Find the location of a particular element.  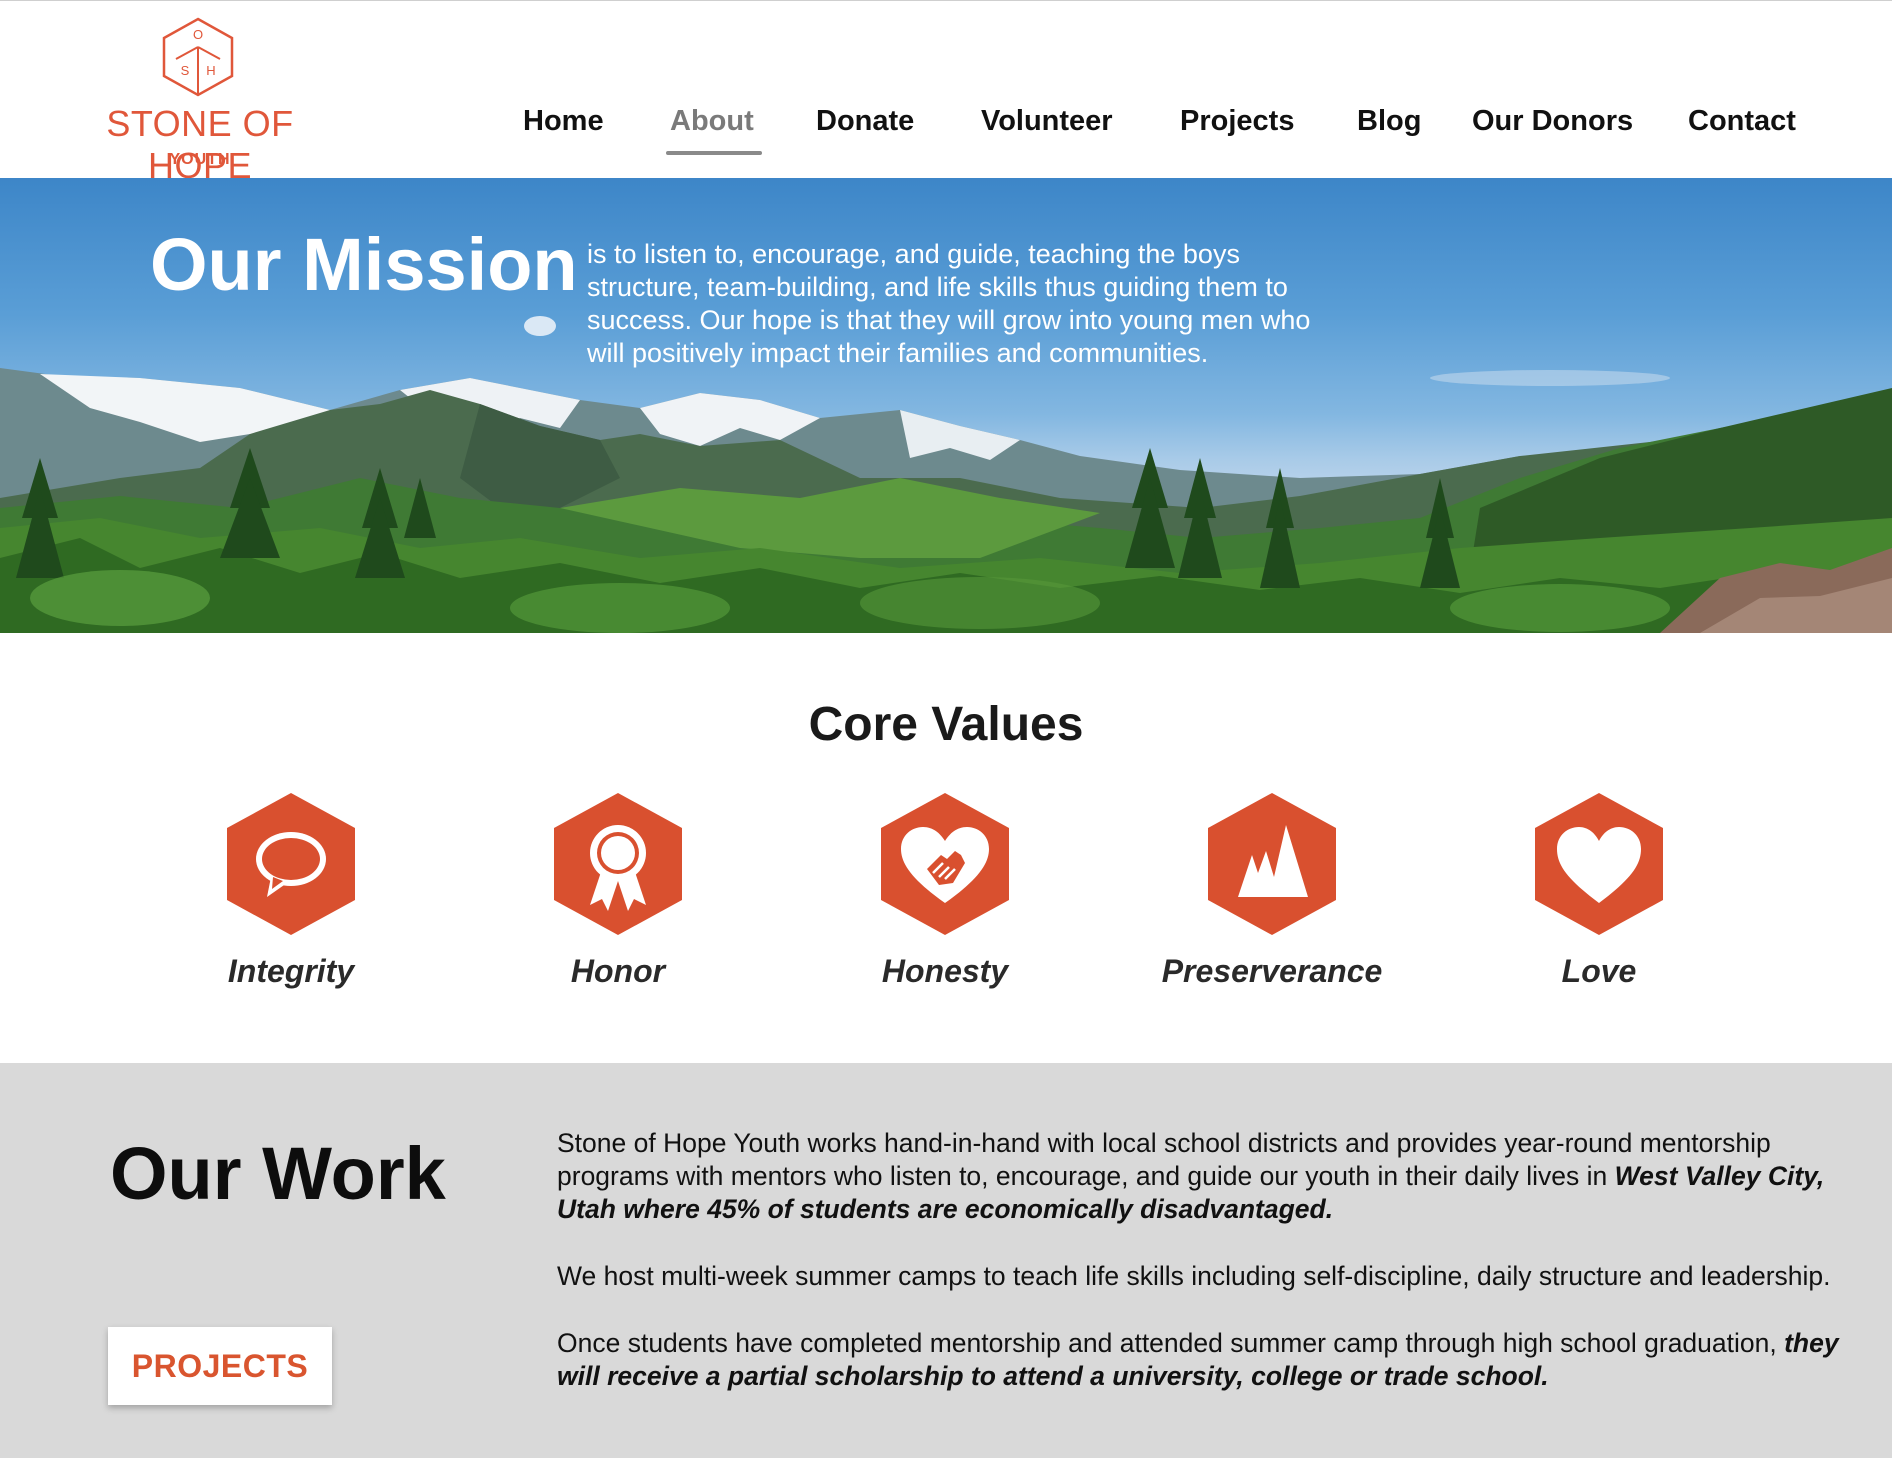

core-values-title: Core Values is located at coordinates (946, 724).